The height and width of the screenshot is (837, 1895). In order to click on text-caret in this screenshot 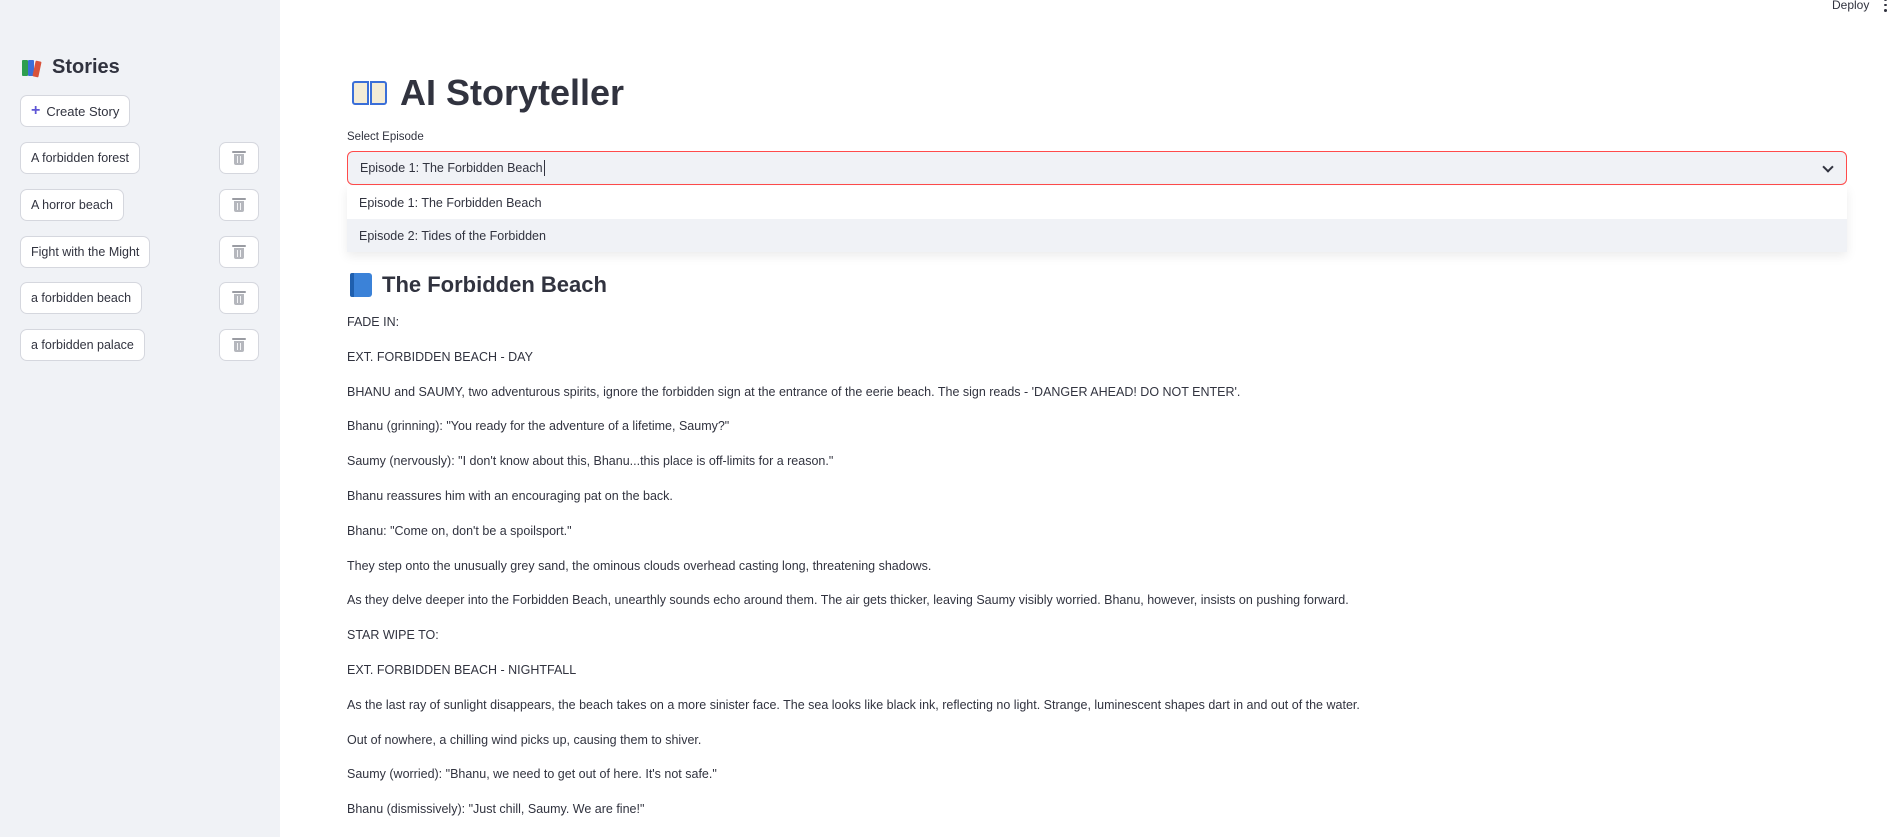, I will do `click(544, 168)`.